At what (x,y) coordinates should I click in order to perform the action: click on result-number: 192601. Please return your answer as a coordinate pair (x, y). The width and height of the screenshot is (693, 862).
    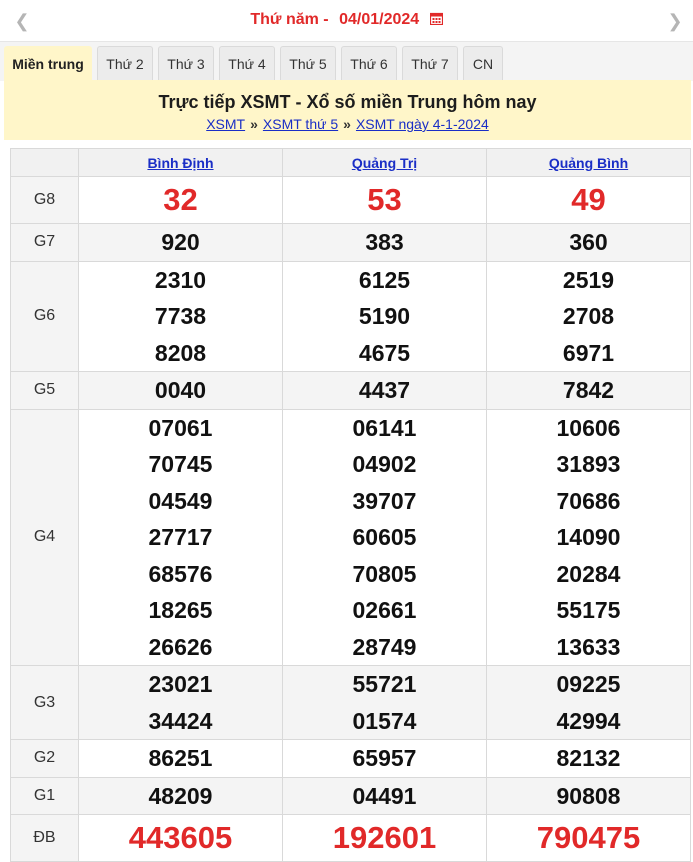
    Looking at the image, I should click on (384, 837).